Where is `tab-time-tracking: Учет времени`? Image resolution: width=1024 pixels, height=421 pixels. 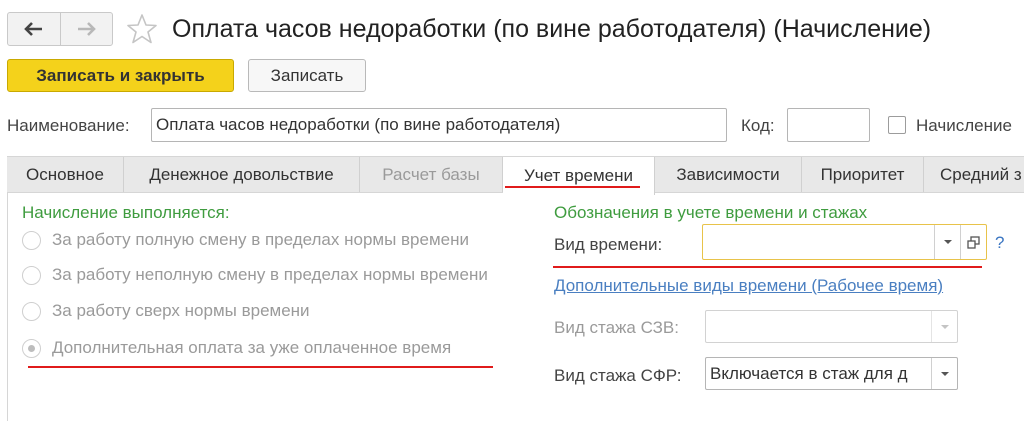
tab-time-tracking: Учет времени is located at coordinates (579, 176).